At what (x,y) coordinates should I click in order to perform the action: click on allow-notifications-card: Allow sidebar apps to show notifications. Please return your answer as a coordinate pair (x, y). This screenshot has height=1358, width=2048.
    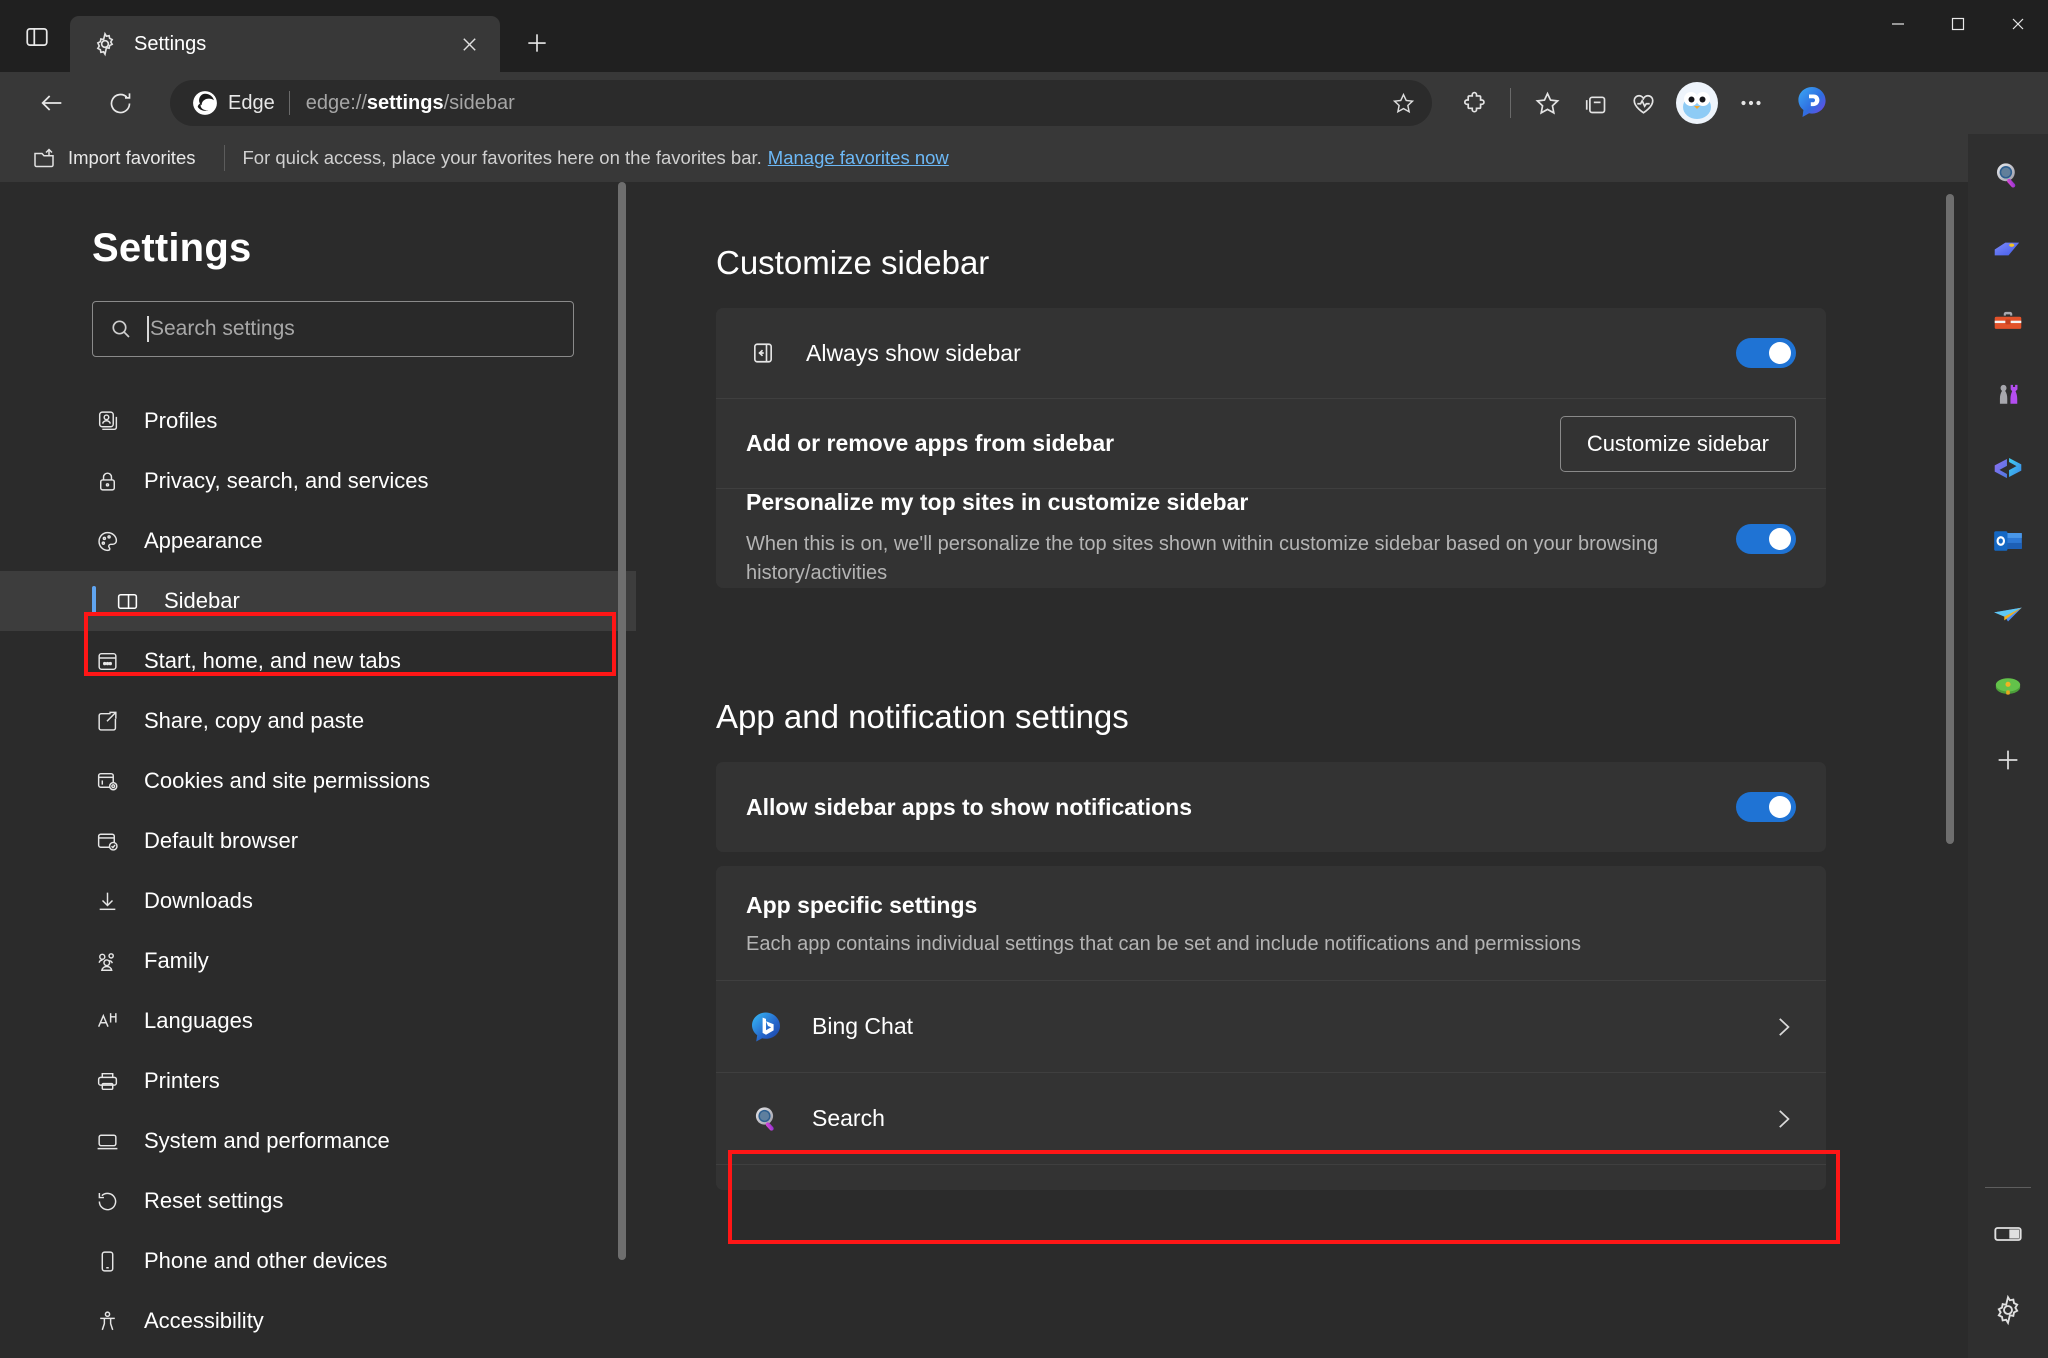
    Looking at the image, I should click on (1271, 807).